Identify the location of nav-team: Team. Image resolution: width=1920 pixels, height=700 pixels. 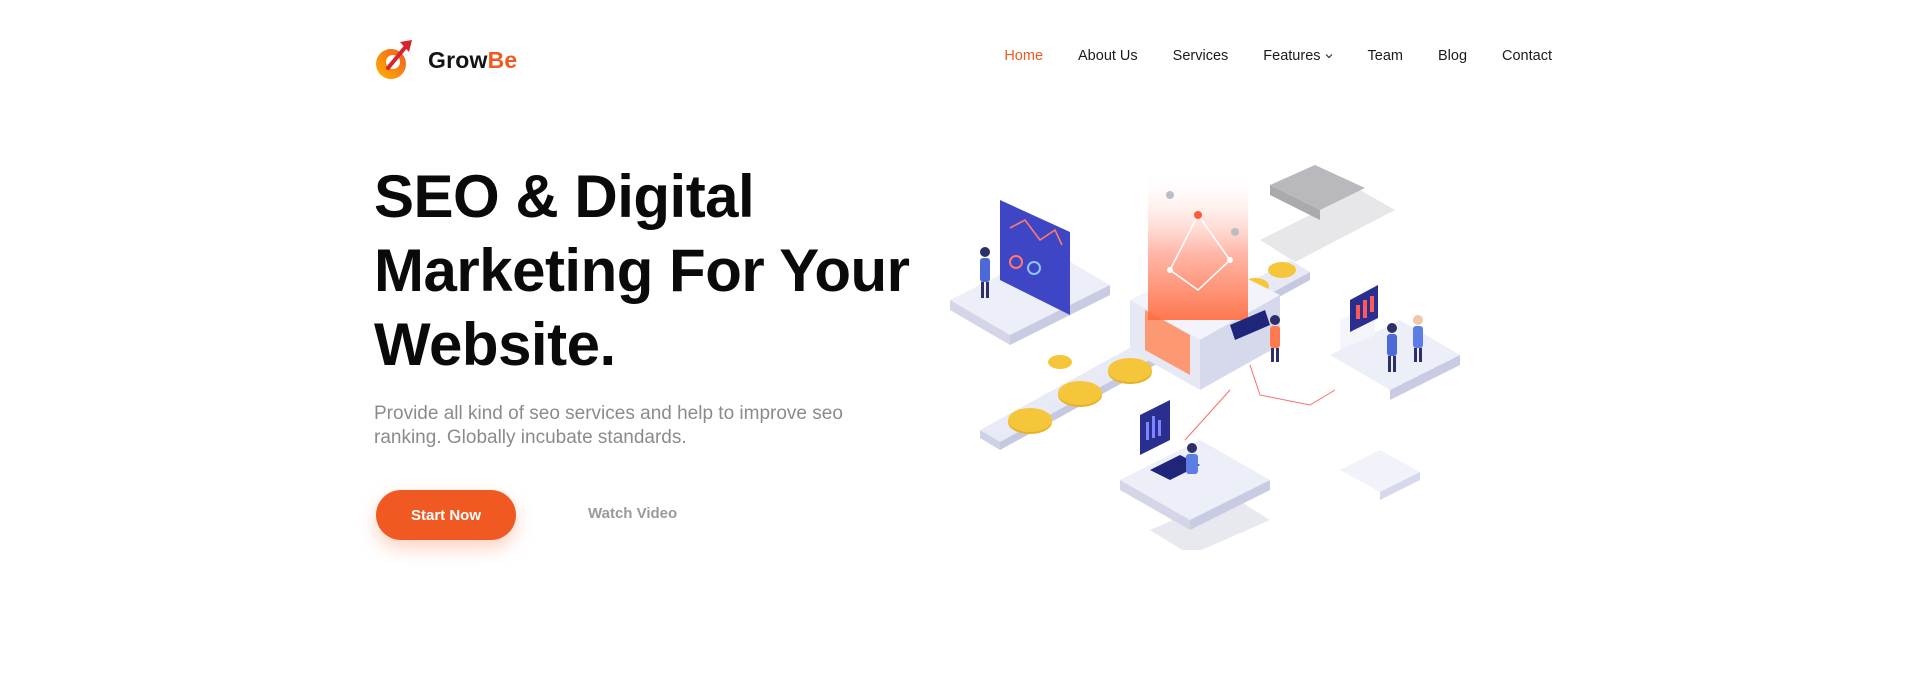
(1385, 56).